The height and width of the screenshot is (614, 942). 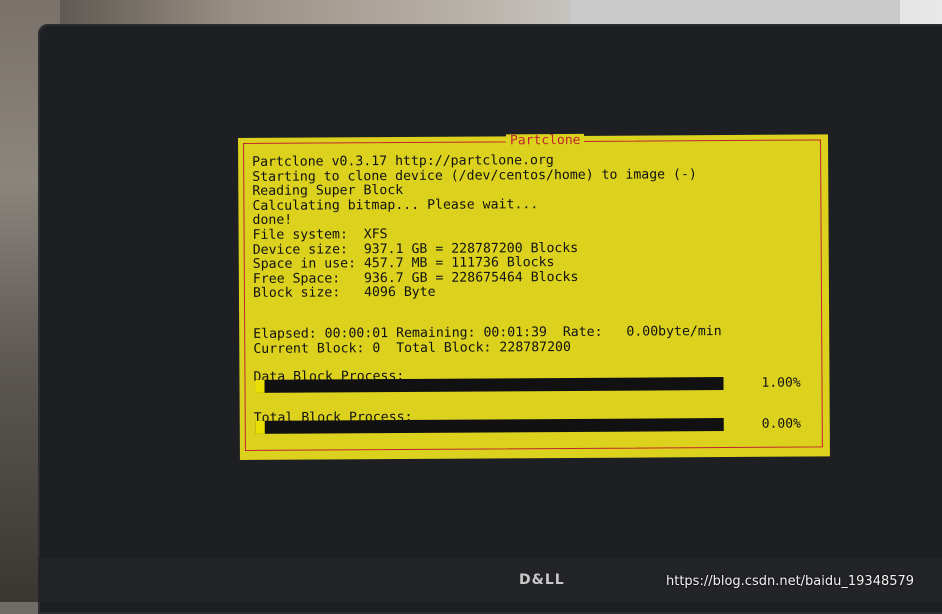 What do you see at coordinates (260, 386) in the screenshot?
I see `data-process-fill` at bounding box center [260, 386].